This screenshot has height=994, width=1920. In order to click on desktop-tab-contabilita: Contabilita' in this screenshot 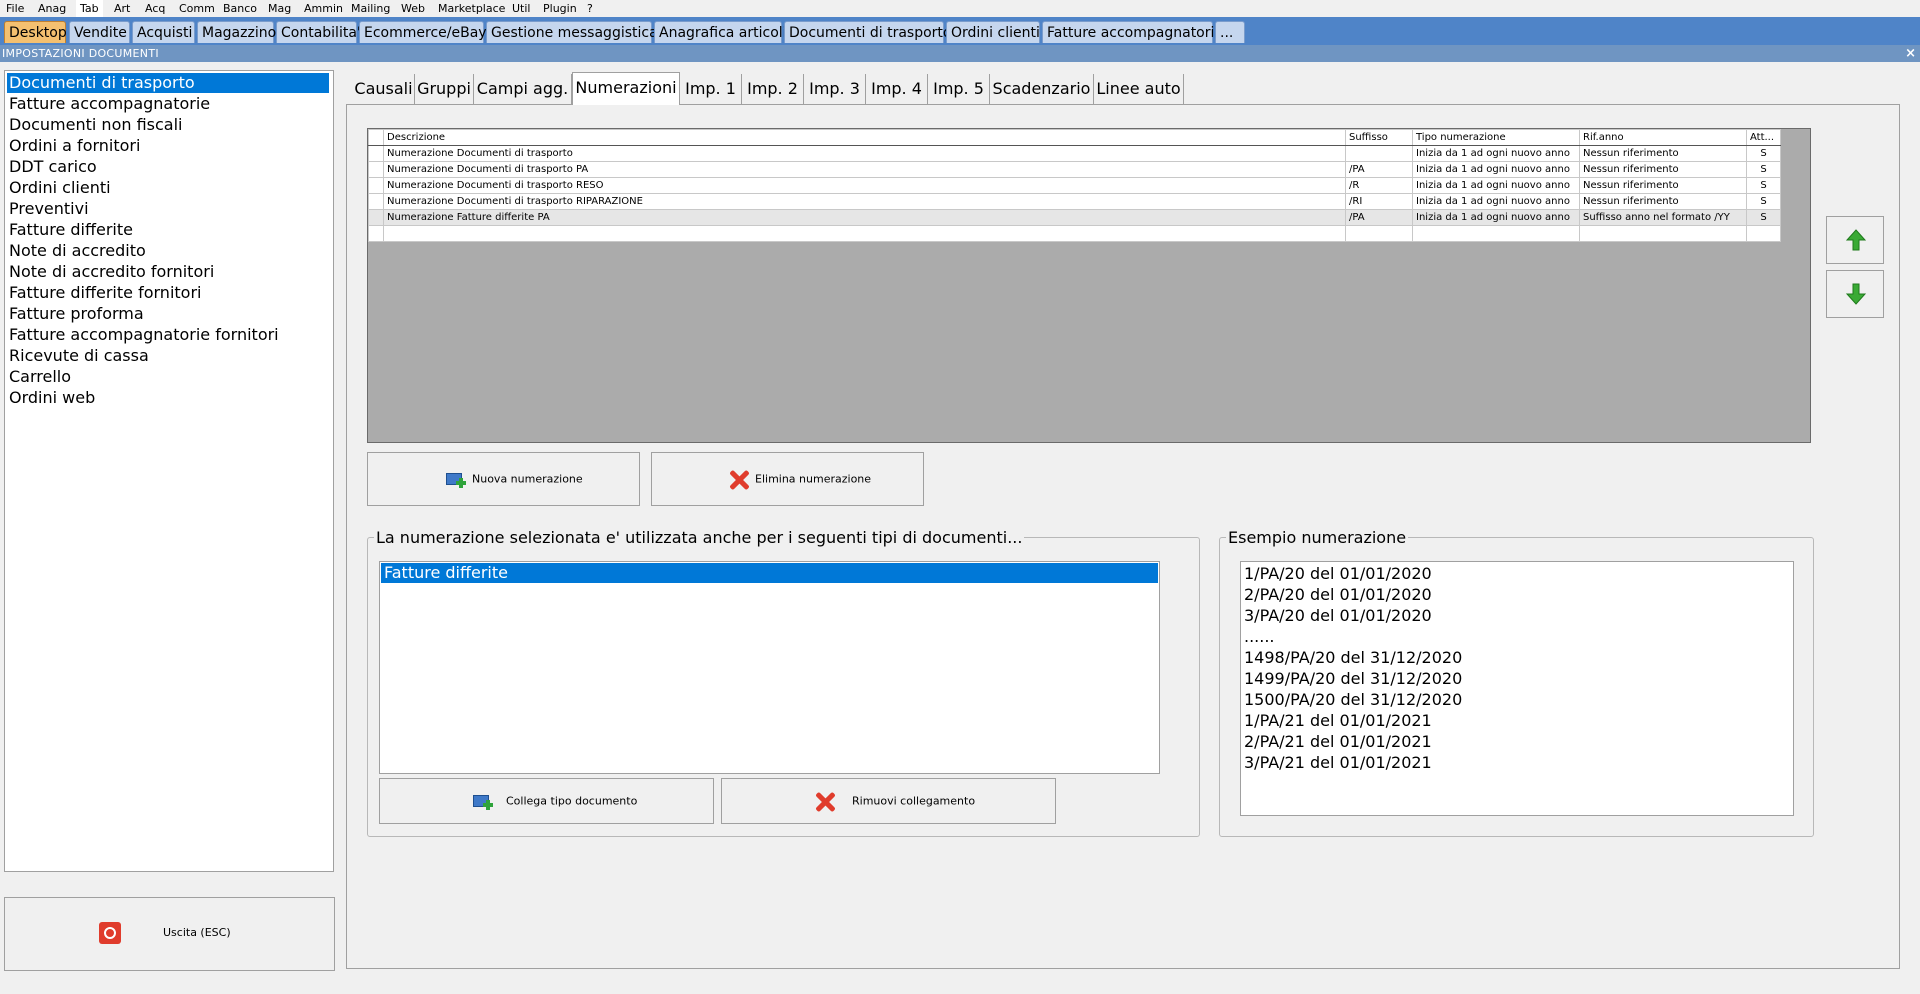, I will do `click(318, 32)`.